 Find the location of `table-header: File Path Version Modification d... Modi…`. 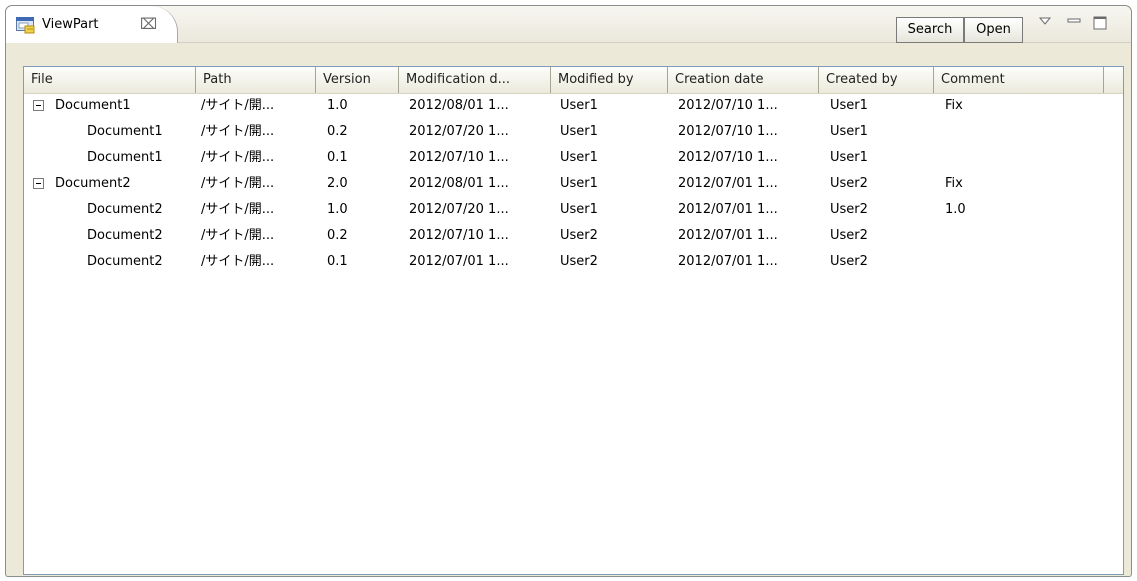

table-header: File Path Version Modification d... Modi… is located at coordinates (573, 80).